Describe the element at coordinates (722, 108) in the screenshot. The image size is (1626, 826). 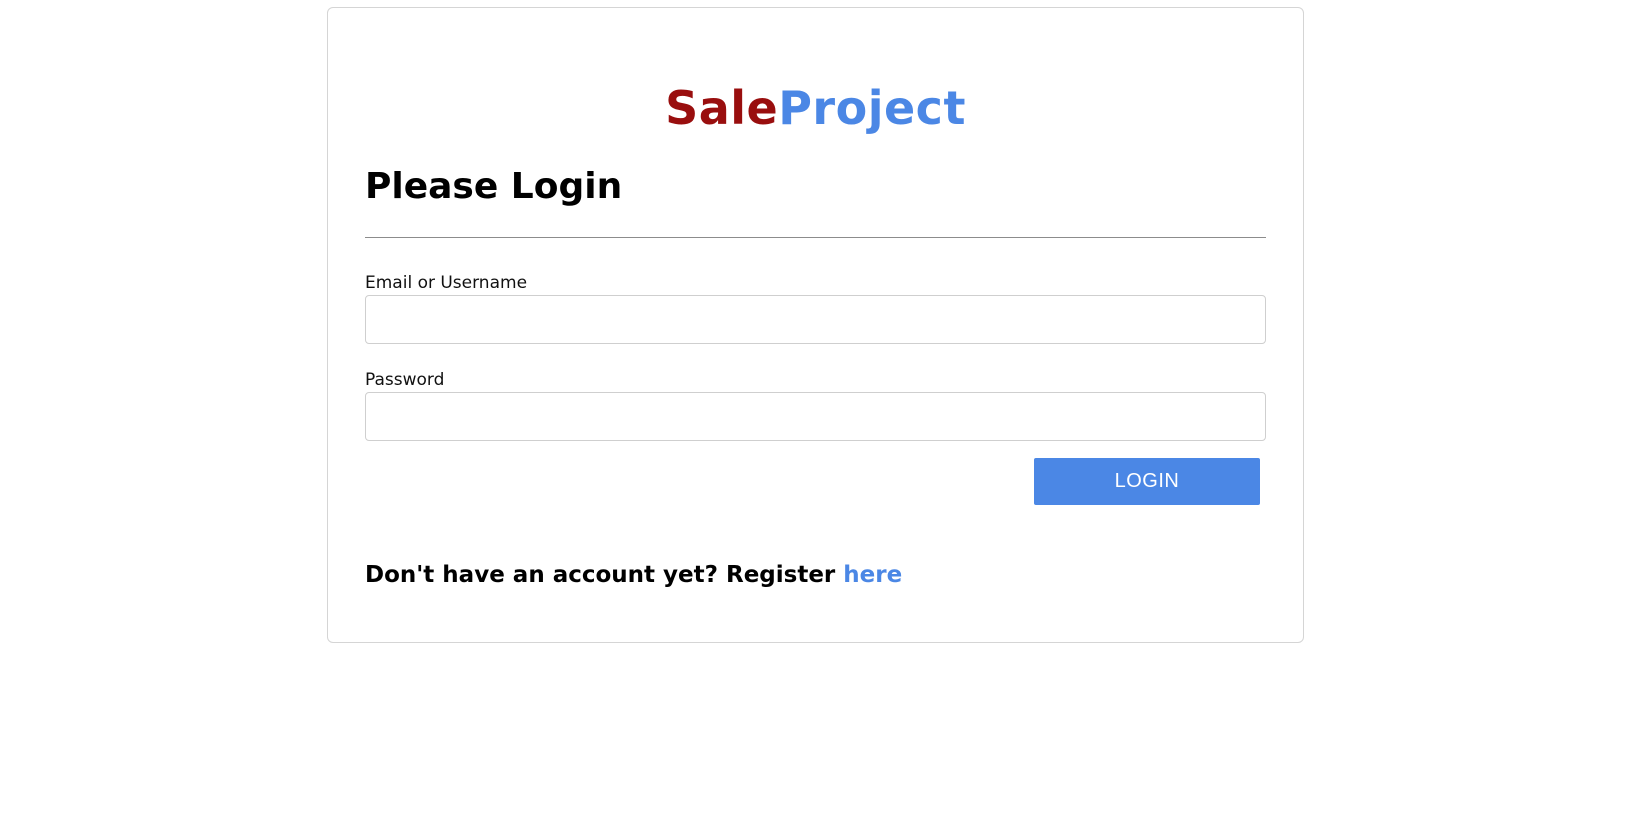
I see `brand-logo-part-sale: Sale` at that location.